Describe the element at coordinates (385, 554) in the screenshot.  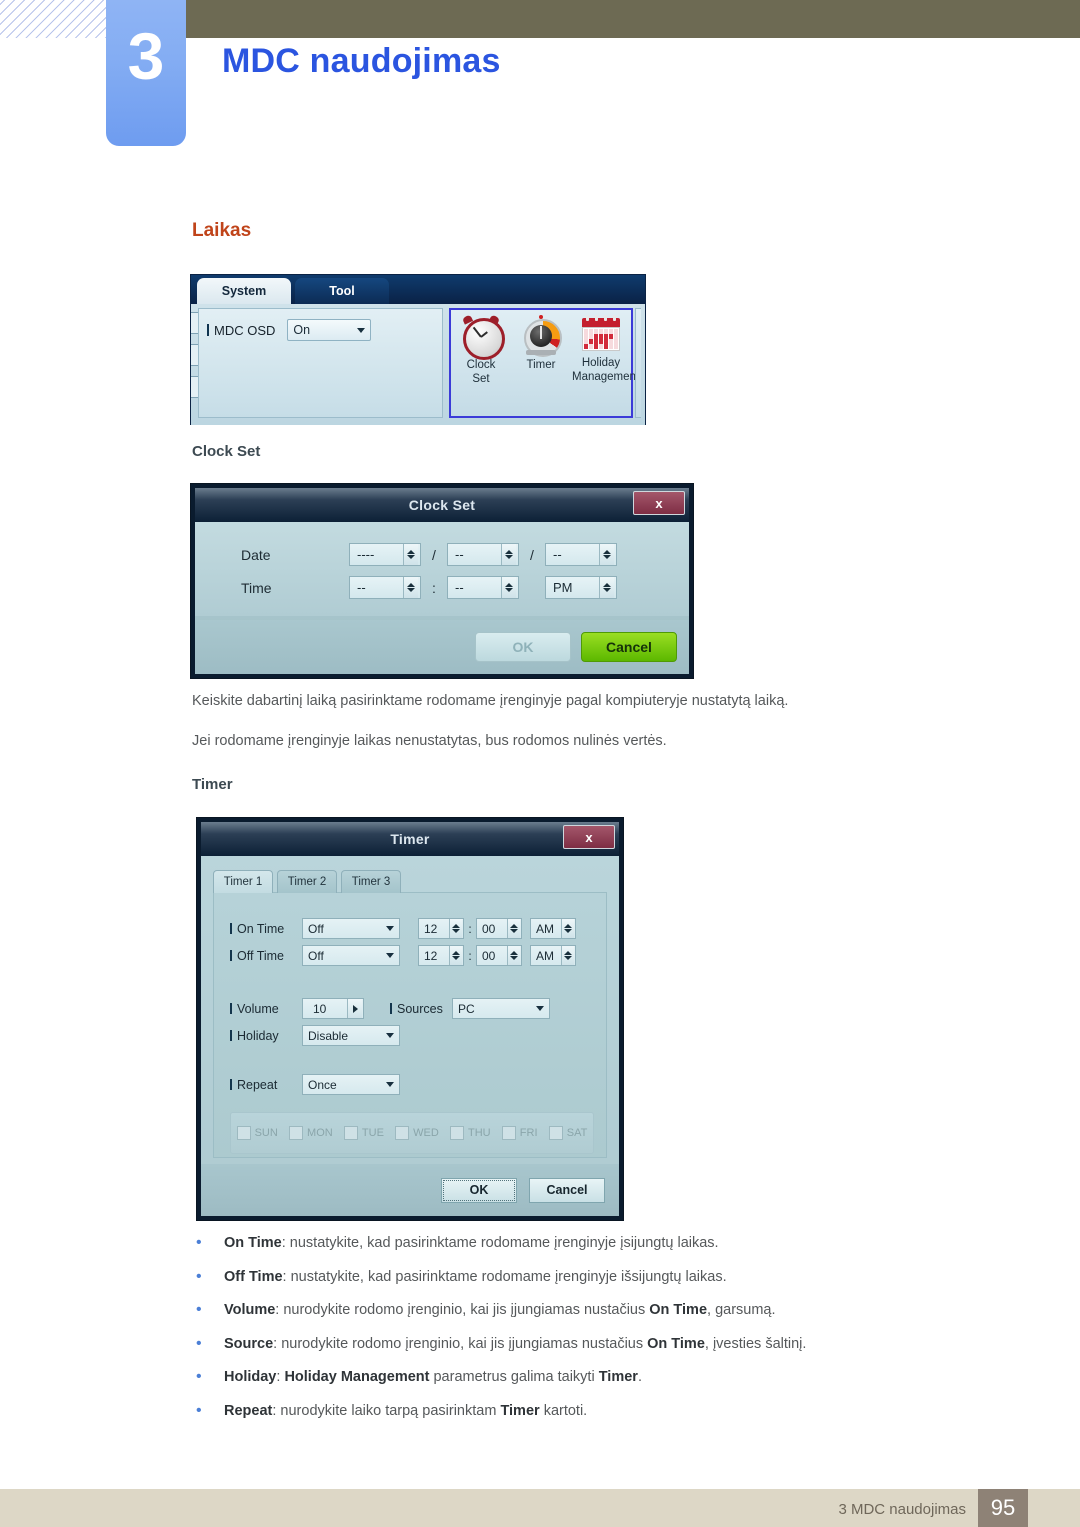
I see `date-year-spinner: ----` at that location.